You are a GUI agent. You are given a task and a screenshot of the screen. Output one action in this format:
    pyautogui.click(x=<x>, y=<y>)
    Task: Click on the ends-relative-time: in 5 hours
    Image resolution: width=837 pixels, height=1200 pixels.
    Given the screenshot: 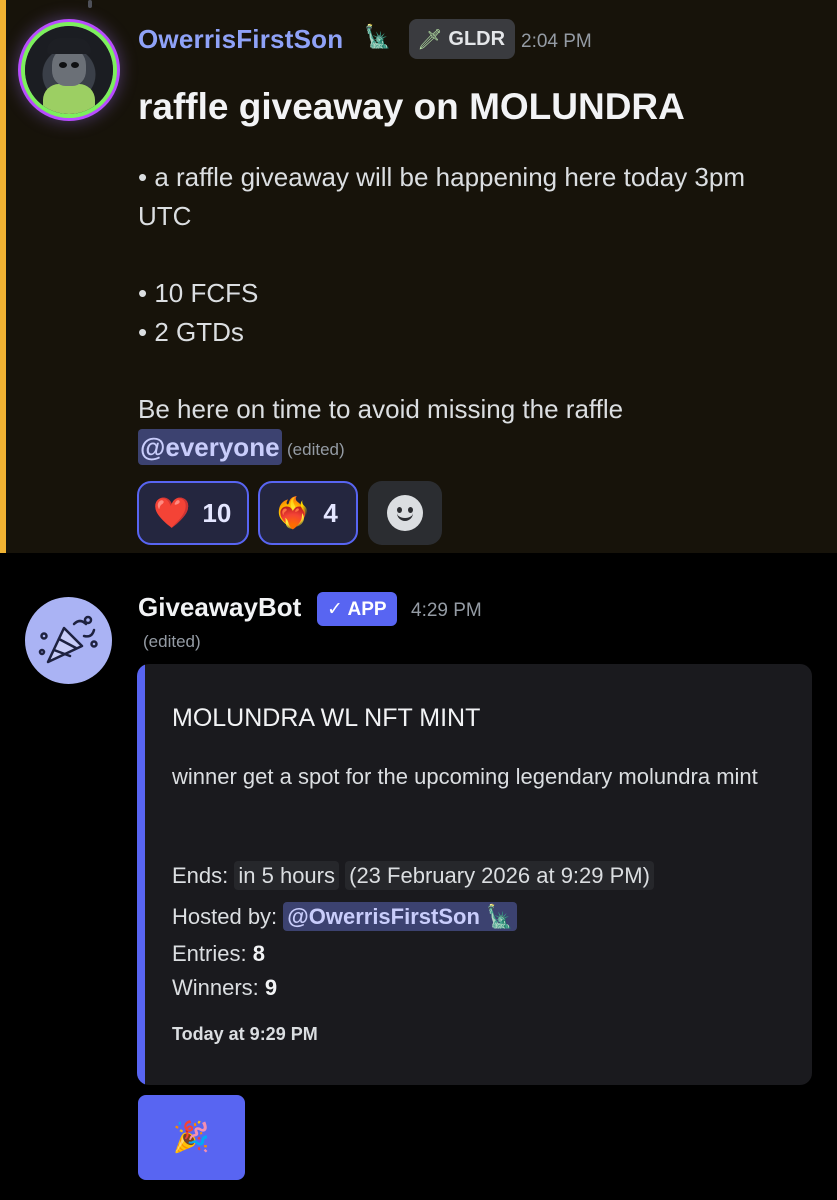 What is the action you would take?
    pyautogui.click(x=286, y=875)
    